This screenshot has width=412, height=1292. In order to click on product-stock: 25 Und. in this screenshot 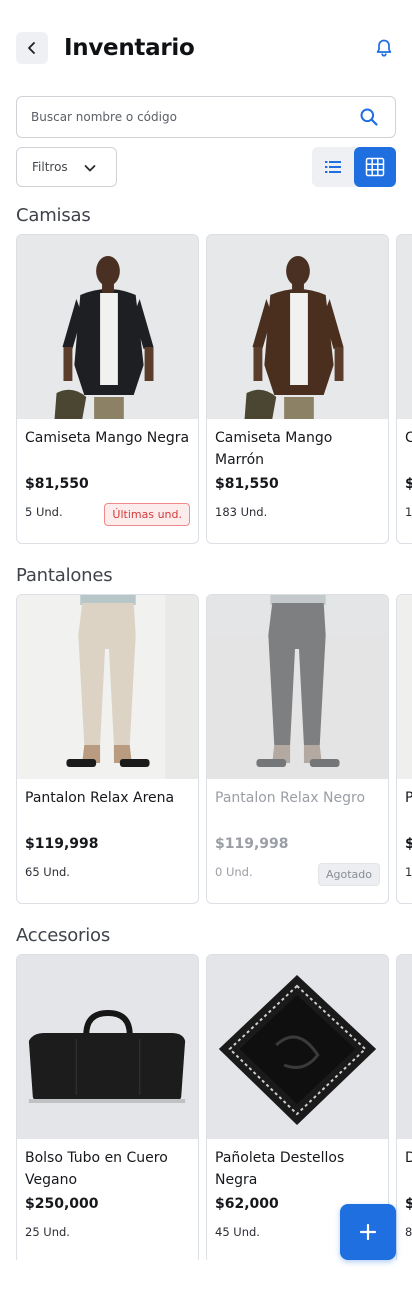, I will do `click(47, 1232)`.